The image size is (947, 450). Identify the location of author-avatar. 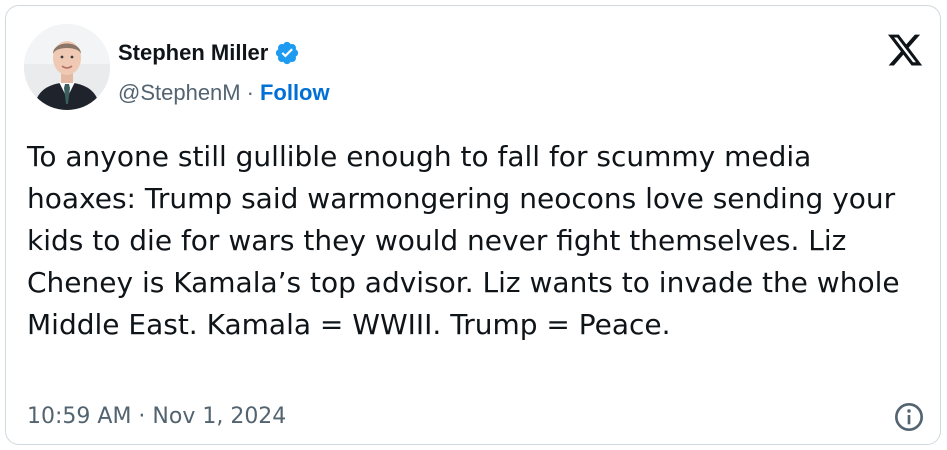
(67, 67).